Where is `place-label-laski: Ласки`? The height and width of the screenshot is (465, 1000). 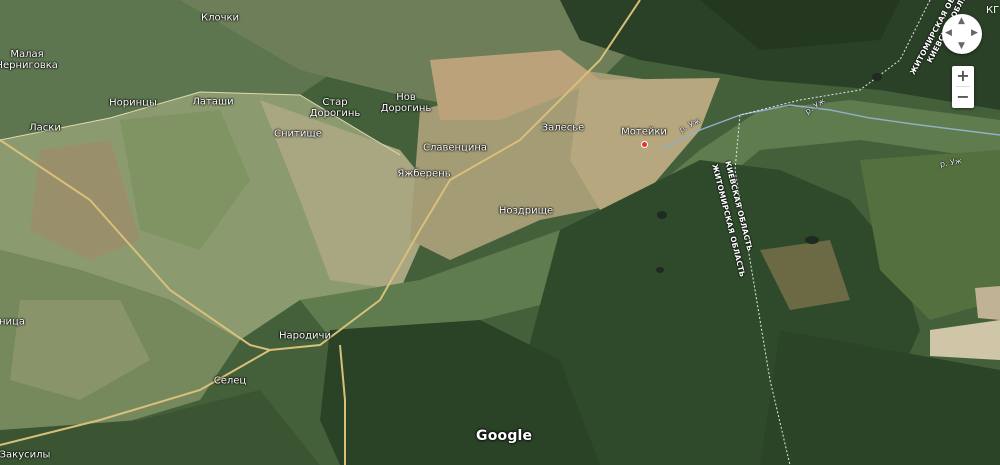 place-label-laski: Ласки is located at coordinates (45, 128).